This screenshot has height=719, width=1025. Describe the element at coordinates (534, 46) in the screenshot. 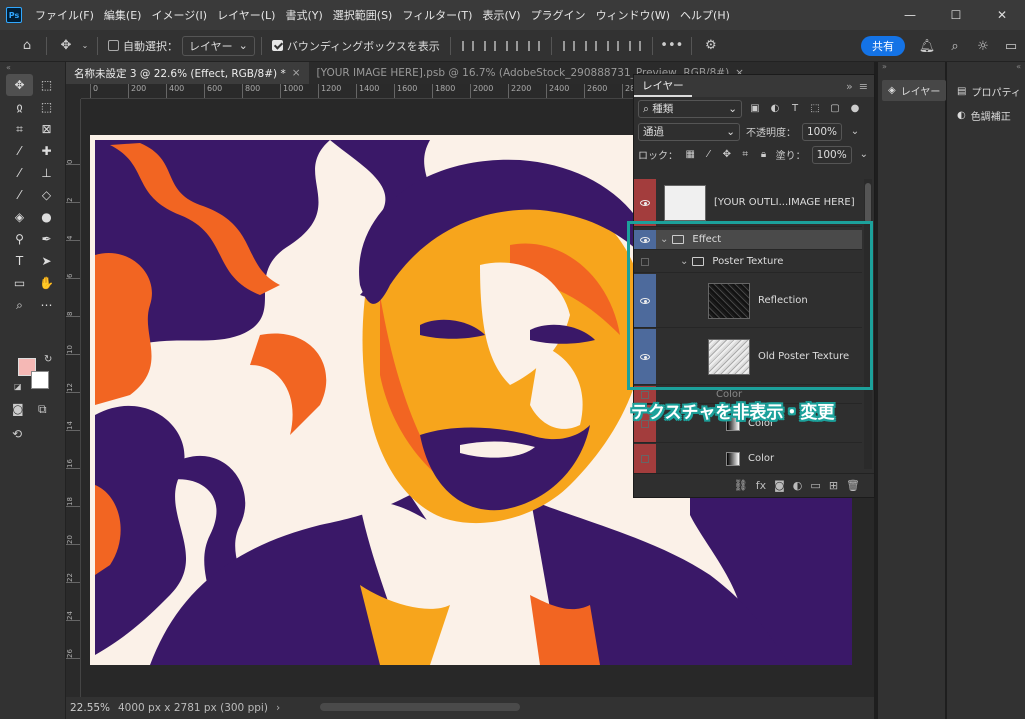

I see `distribute-horizontal-icon` at that location.